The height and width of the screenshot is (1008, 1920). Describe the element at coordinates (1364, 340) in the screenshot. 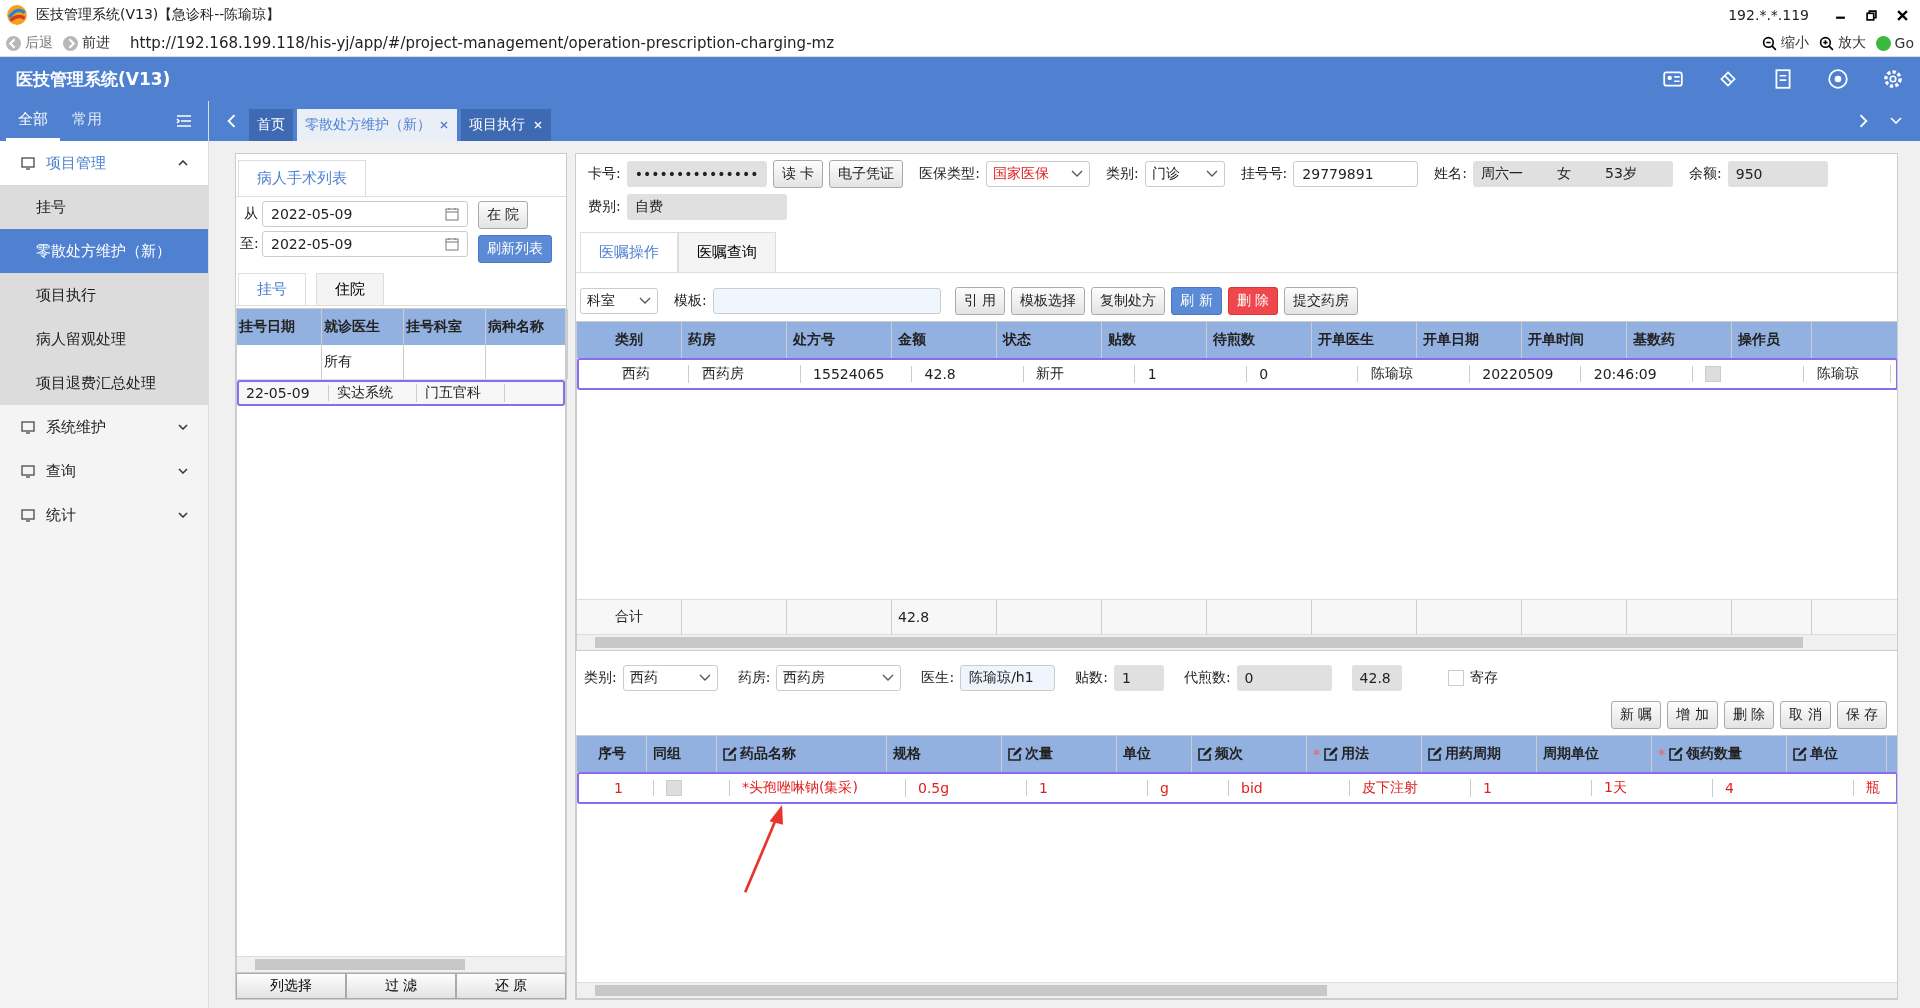

I see `column-header: 开单医生` at that location.